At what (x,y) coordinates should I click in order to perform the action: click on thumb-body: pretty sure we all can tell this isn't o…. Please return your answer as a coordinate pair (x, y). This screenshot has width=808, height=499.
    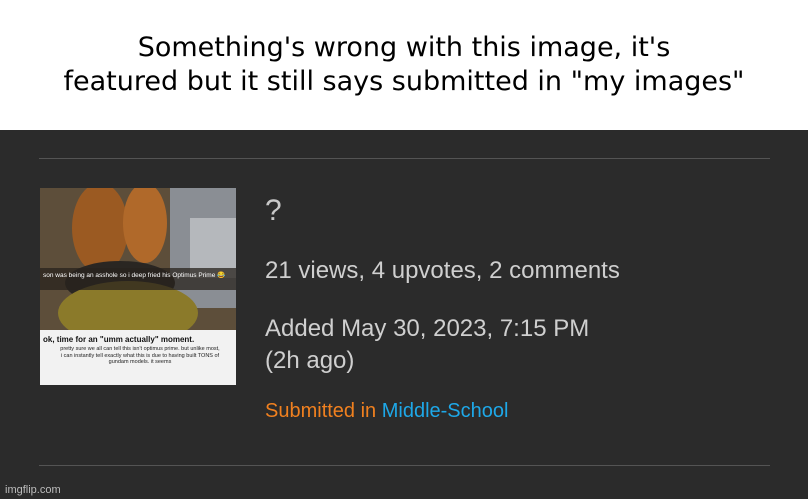
    Looking at the image, I should click on (140, 355).